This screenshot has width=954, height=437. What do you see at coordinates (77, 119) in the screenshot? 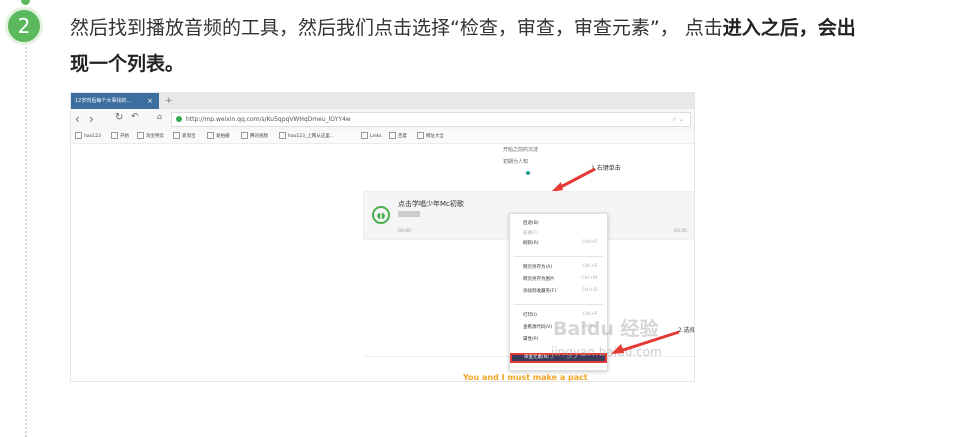
I see `back-icon: ‹` at bounding box center [77, 119].